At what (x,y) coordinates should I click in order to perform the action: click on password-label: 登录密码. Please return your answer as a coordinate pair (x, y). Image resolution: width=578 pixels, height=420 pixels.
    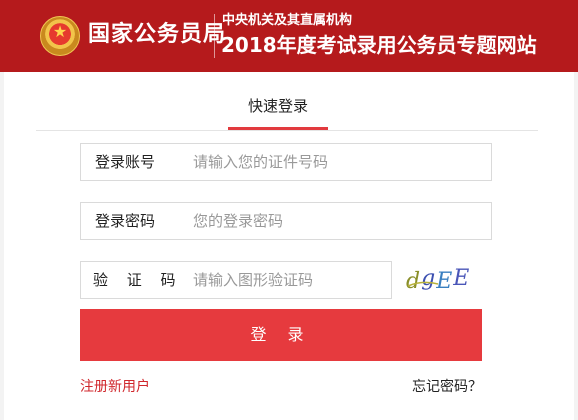
    Looking at the image, I should click on (125, 221).